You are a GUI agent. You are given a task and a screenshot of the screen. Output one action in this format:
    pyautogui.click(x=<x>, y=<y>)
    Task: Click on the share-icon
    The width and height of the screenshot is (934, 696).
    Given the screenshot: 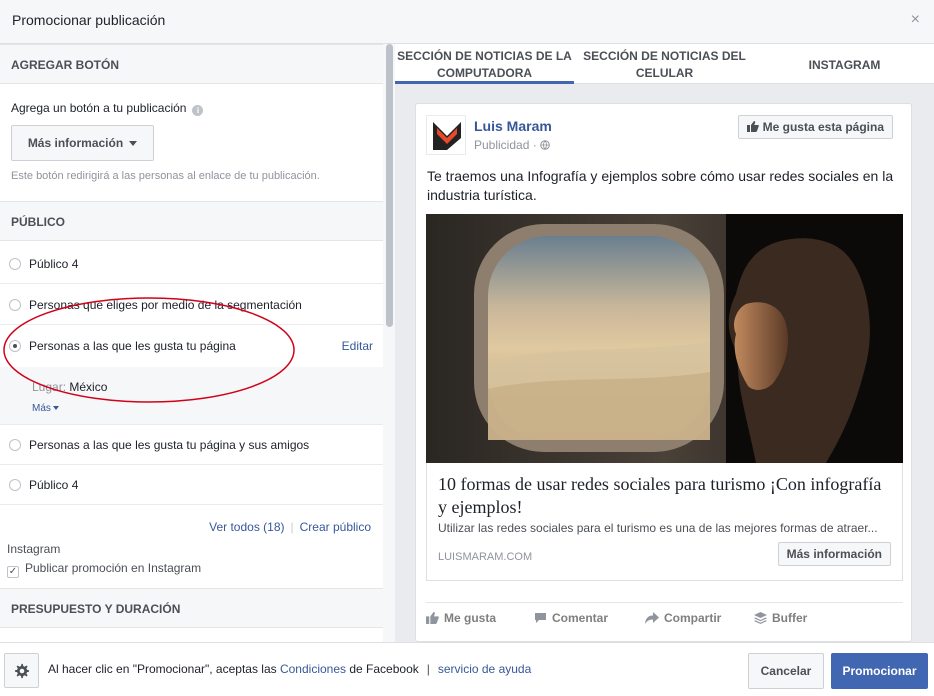 What is the action you would take?
    pyautogui.click(x=652, y=618)
    